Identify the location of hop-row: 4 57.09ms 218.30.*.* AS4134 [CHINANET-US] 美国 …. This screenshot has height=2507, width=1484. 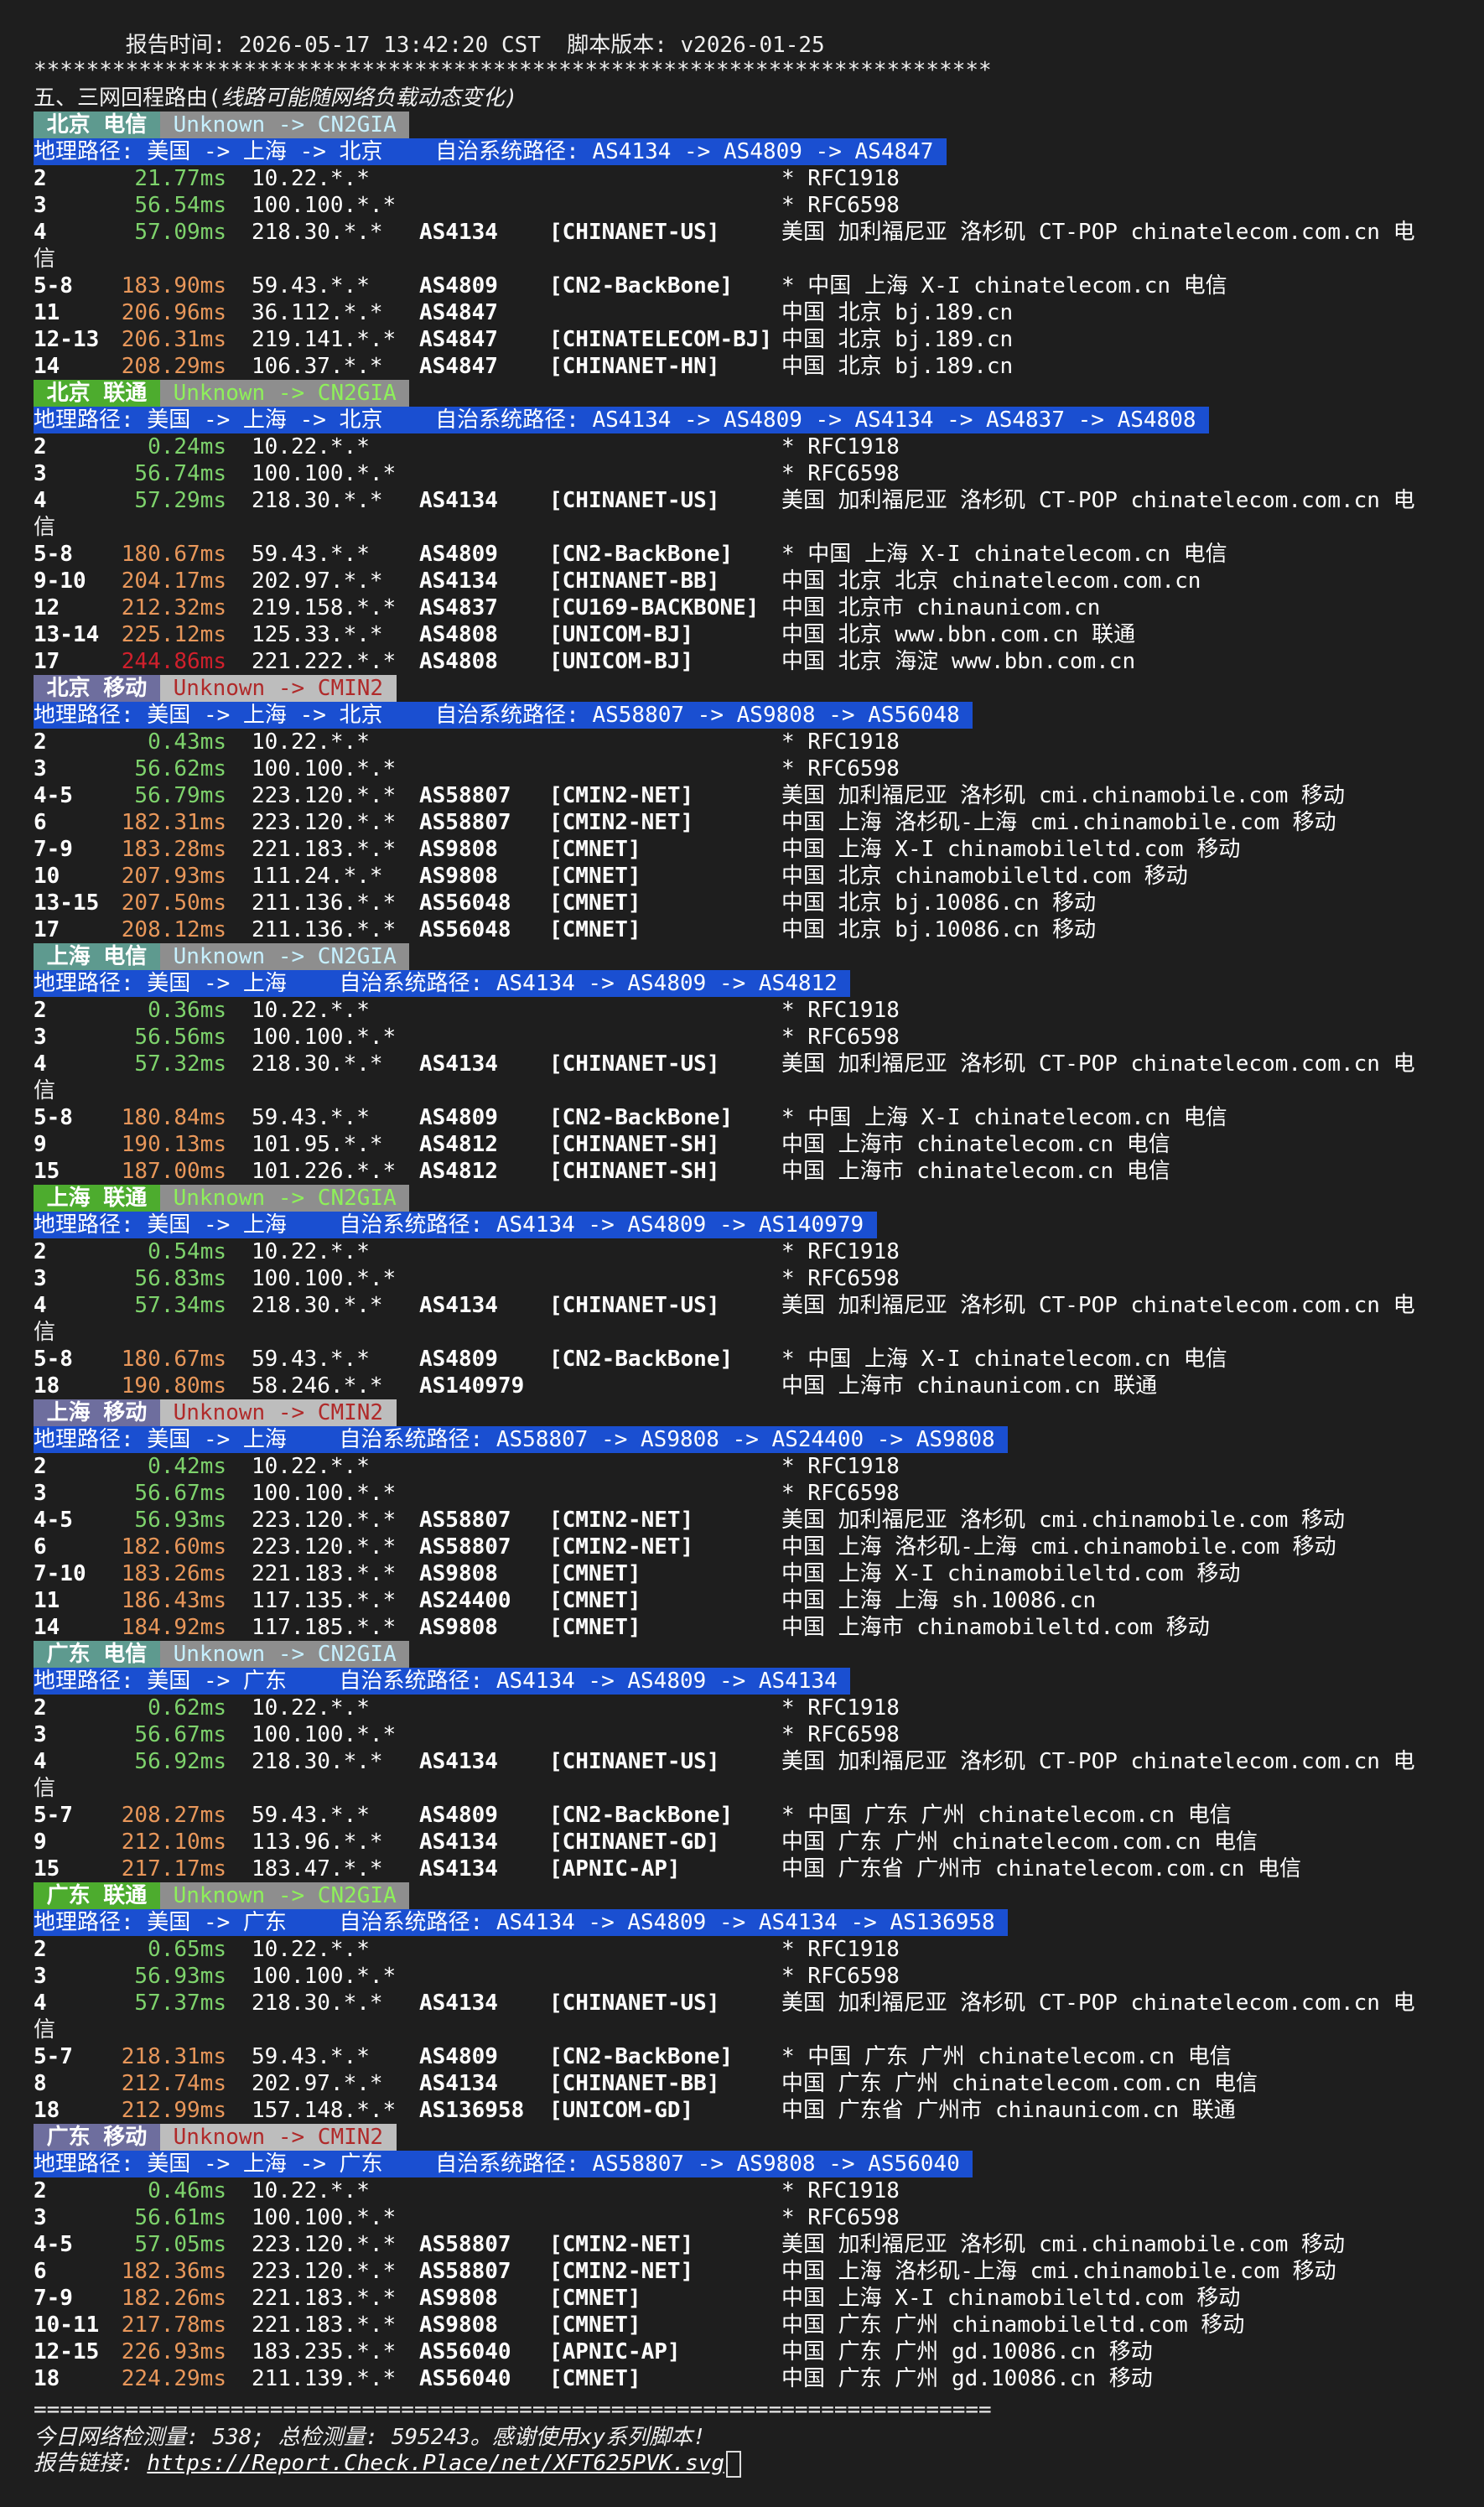
(742, 232).